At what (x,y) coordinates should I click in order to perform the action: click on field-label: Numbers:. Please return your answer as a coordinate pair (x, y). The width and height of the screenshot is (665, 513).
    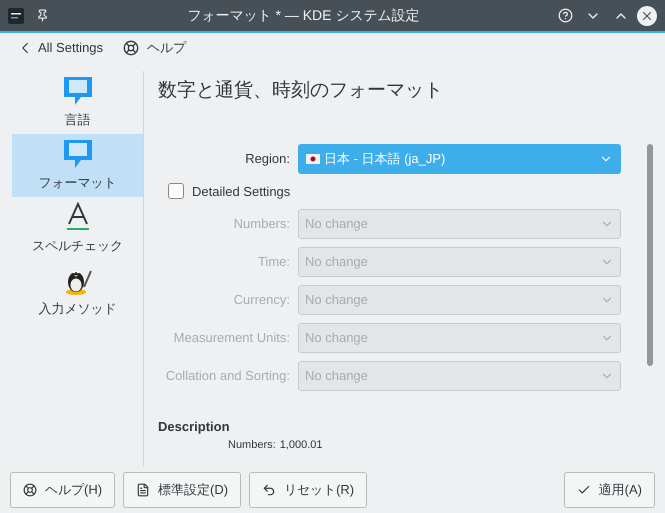
    Looking at the image, I should click on (261, 224).